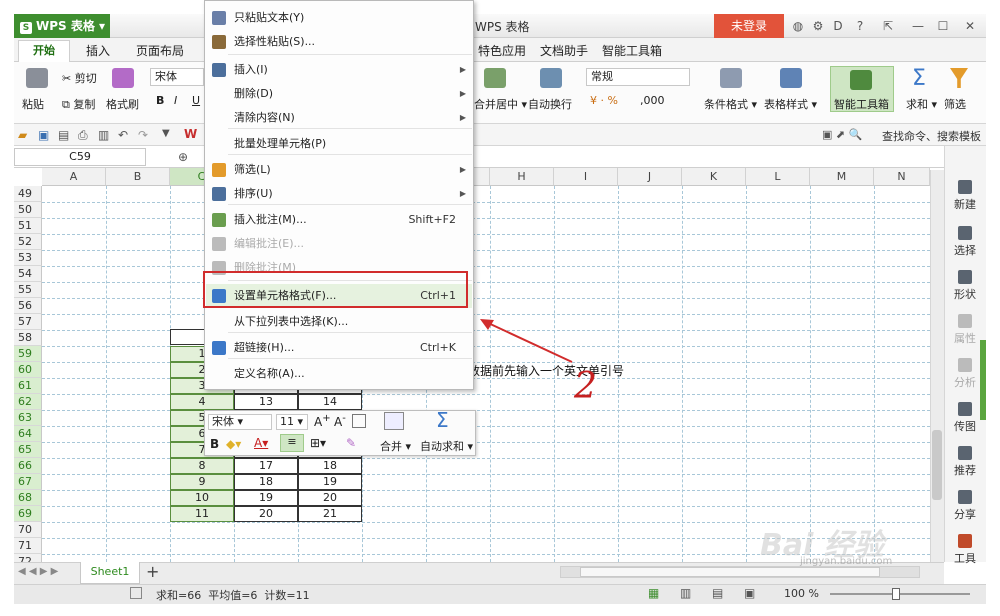 The width and height of the screenshot is (1000, 616). I want to click on table-style-icon, so click(791, 78).